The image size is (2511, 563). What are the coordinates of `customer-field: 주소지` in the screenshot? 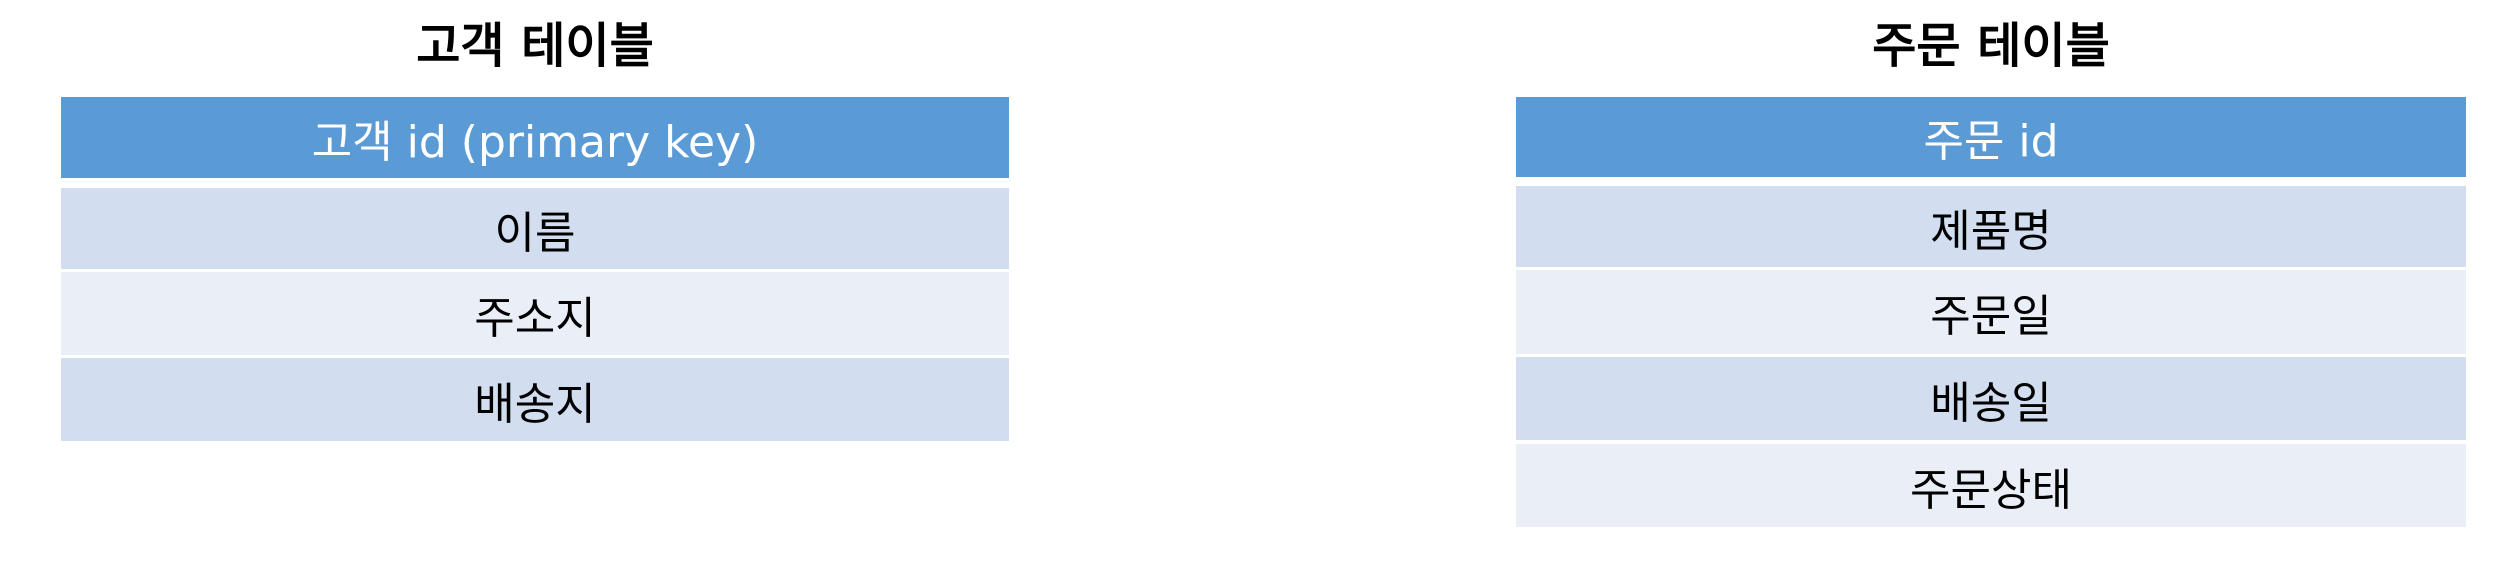 It's located at (535, 313).